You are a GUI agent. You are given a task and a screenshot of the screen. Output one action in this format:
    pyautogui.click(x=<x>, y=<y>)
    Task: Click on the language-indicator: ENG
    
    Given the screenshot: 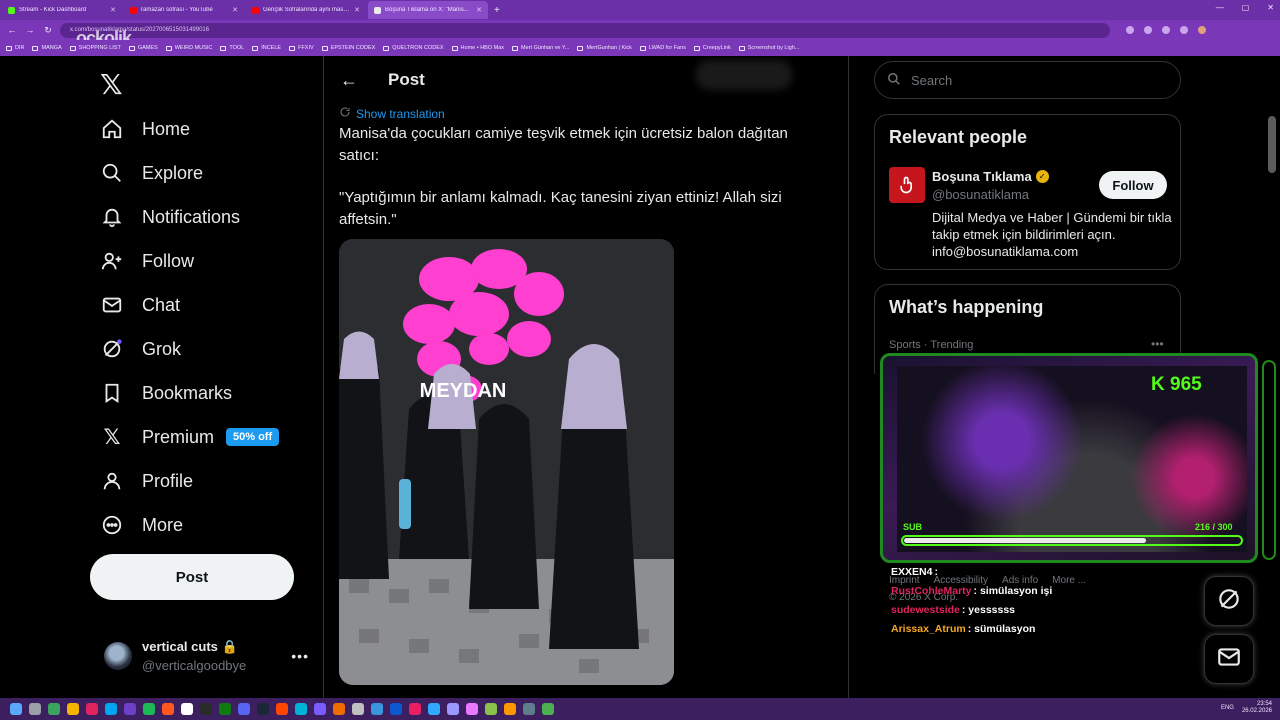 What is the action you would take?
    pyautogui.click(x=1227, y=708)
    